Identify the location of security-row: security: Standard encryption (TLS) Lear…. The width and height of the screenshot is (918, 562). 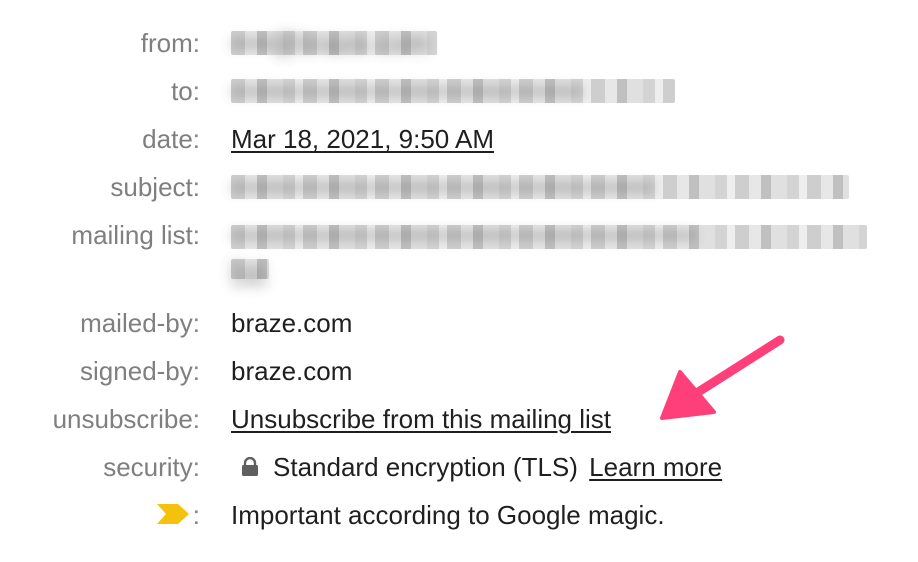
(459, 467).